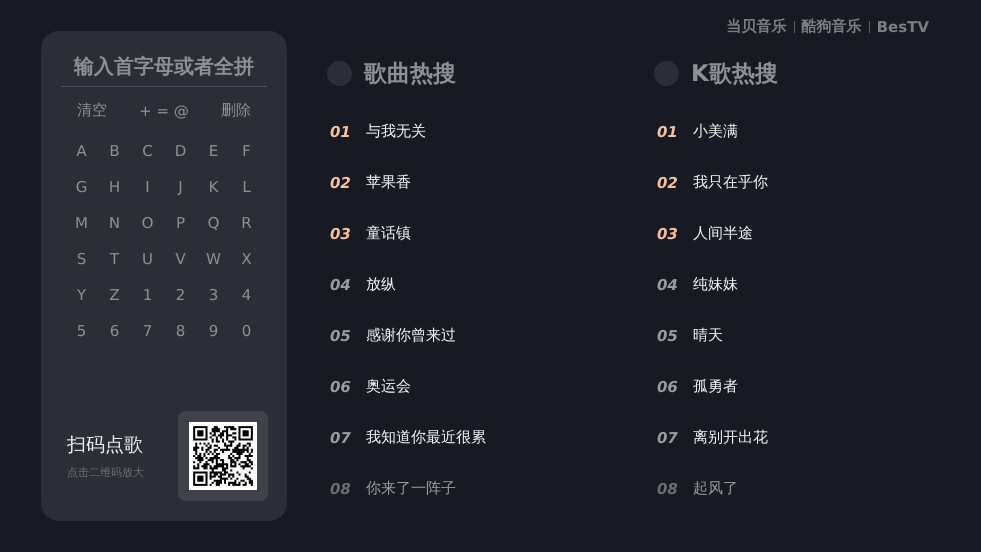  What do you see at coordinates (246, 187) in the screenshot?
I see `keyboard-key: L` at bounding box center [246, 187].